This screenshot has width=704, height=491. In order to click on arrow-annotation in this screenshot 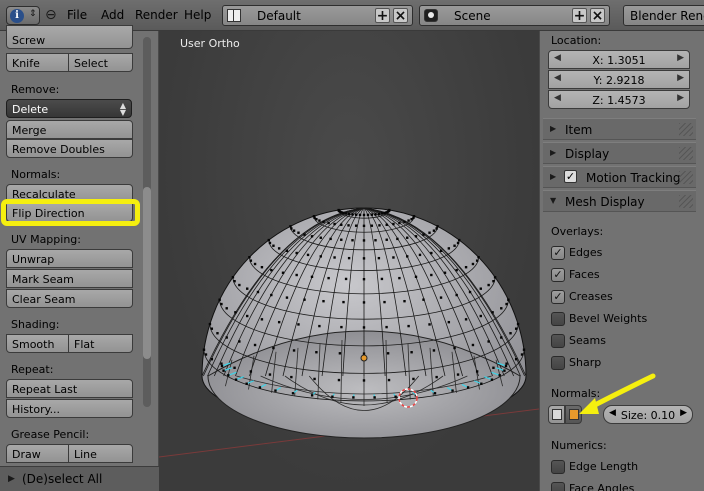, I will do `click(617, 393)`.